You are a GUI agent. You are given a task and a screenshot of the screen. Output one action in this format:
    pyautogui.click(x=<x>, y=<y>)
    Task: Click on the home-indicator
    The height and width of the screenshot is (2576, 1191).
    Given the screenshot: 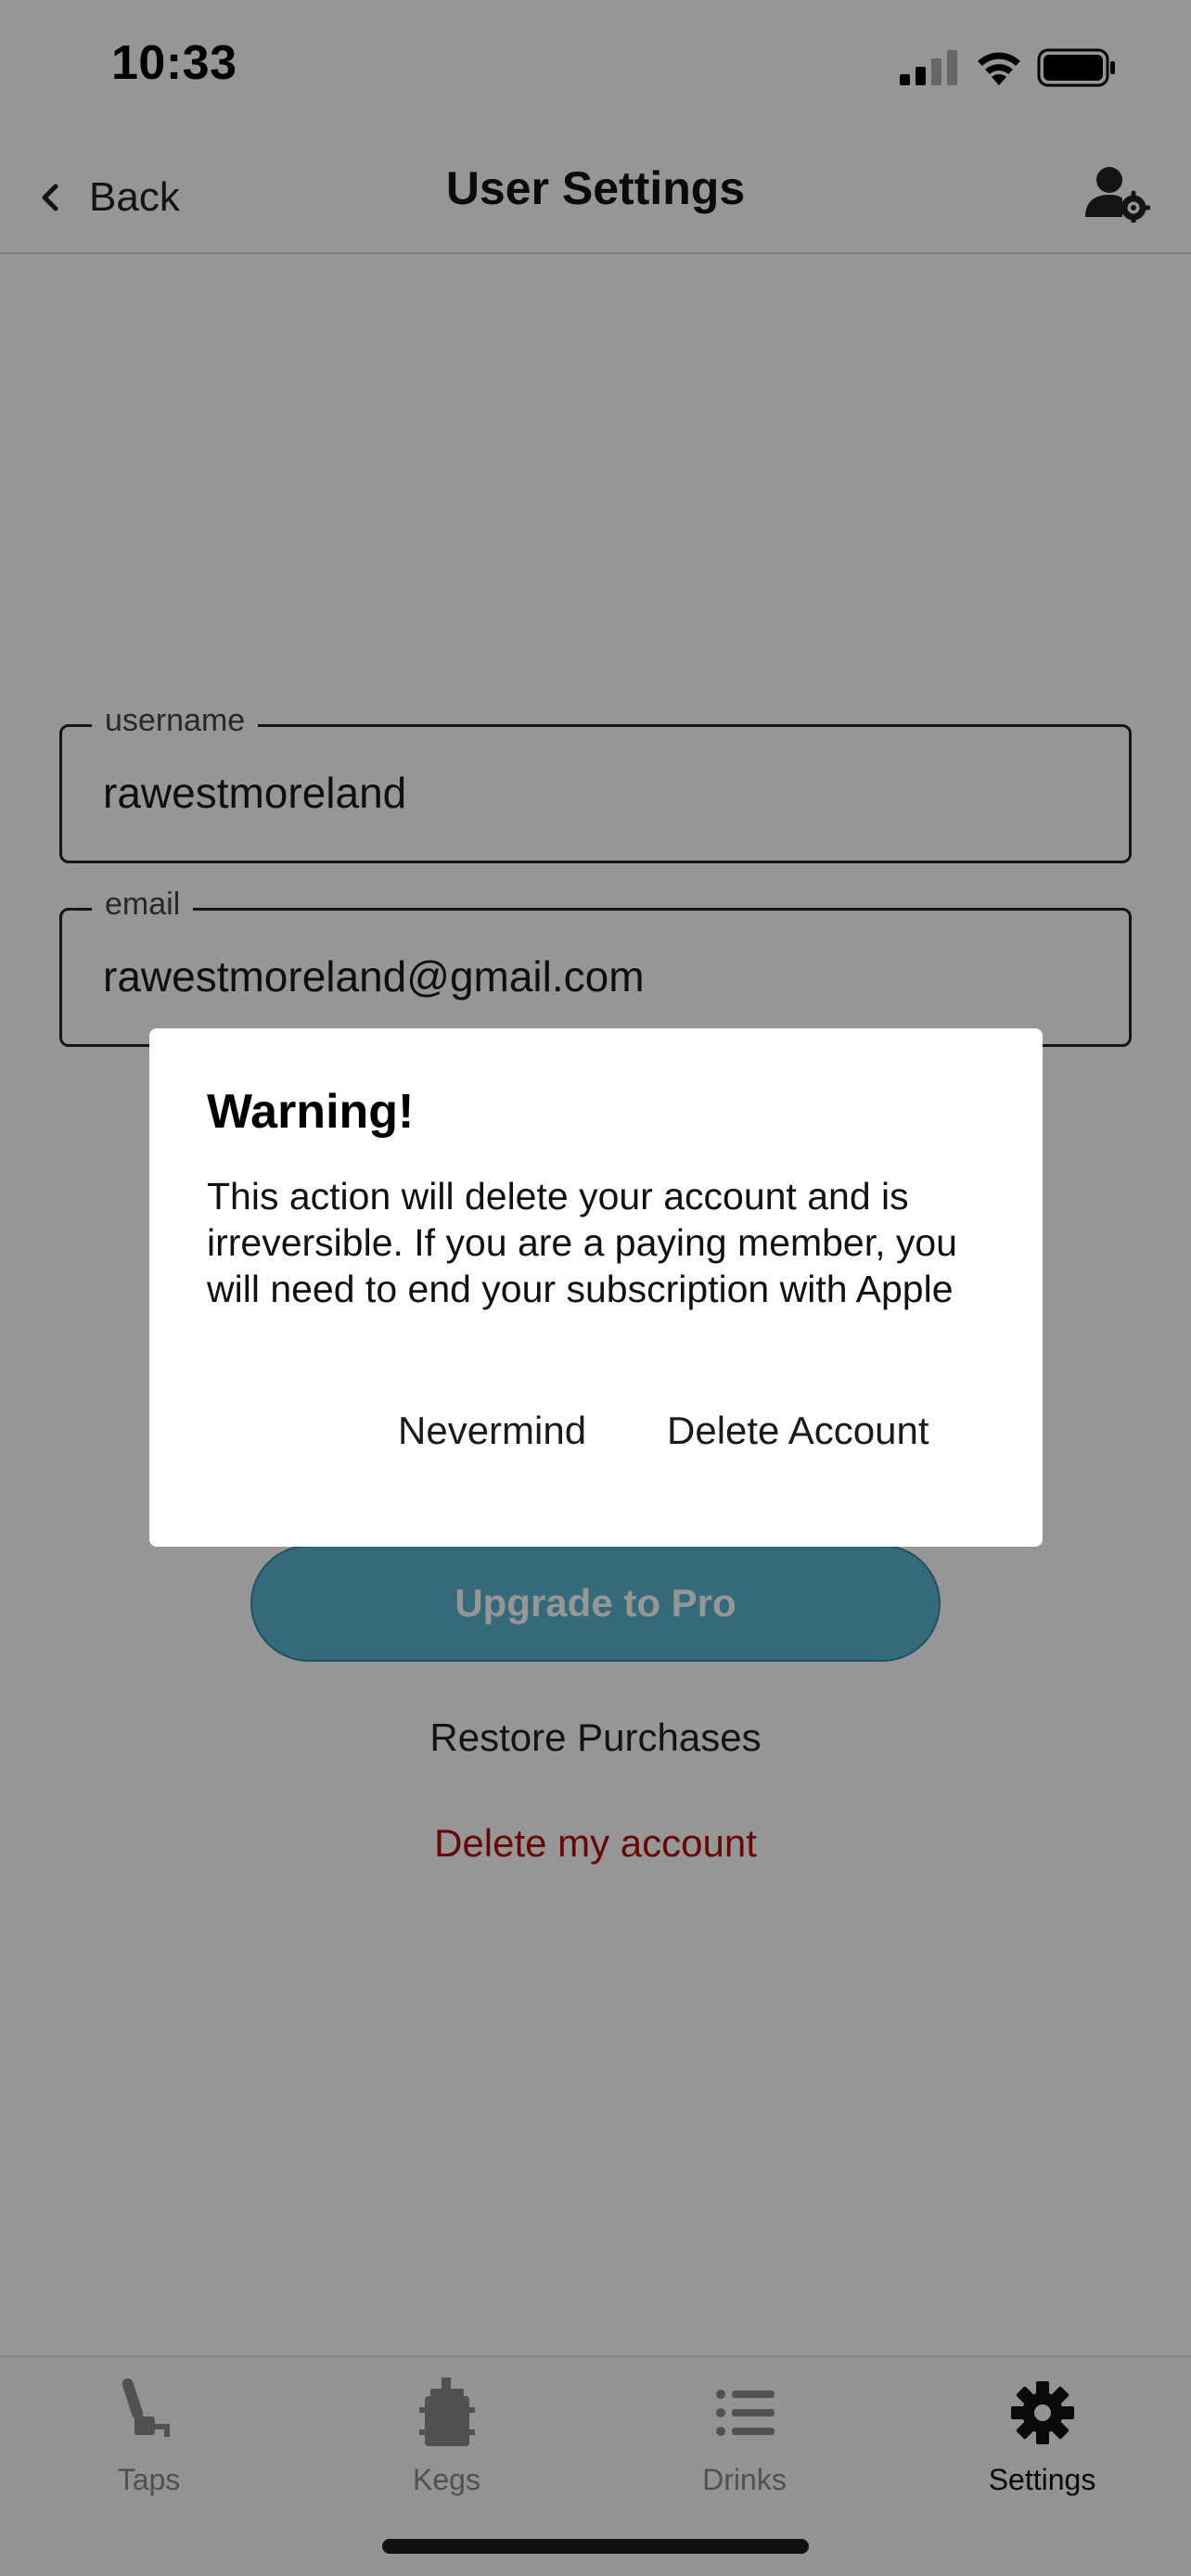 What is the action you would take?
    pyautogui.click(x=595, y=2546)
    